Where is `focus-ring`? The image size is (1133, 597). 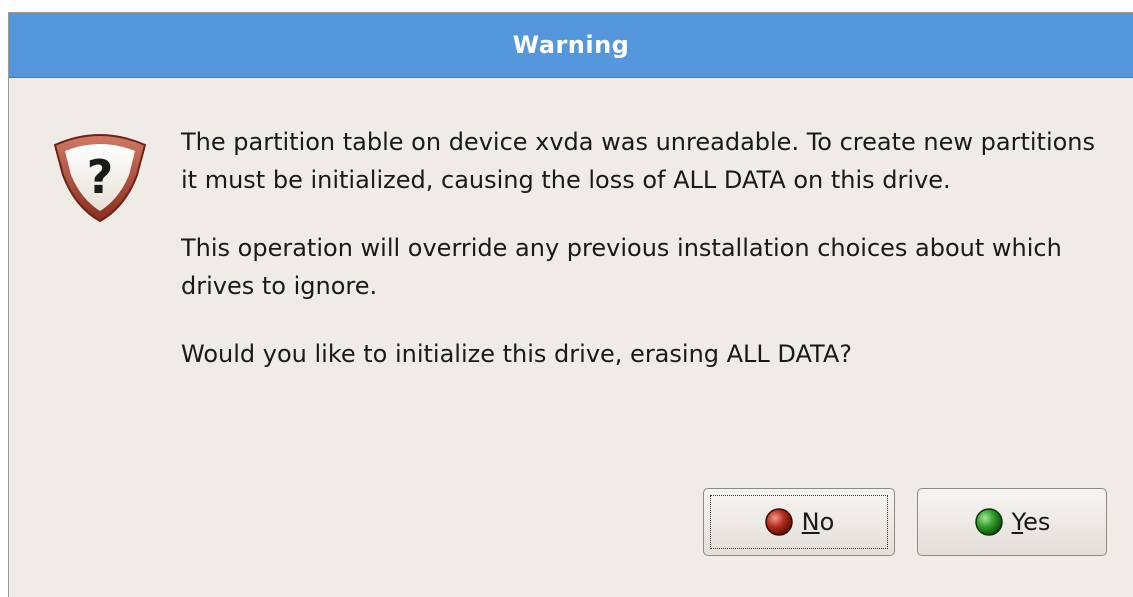 focus-ring is located at coordinates (799, 522).